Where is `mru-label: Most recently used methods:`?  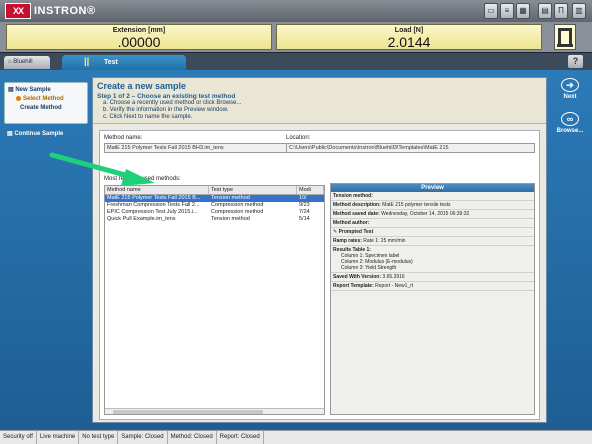
mru-label: Most recently used methods: is located at coordinates (142, 179).